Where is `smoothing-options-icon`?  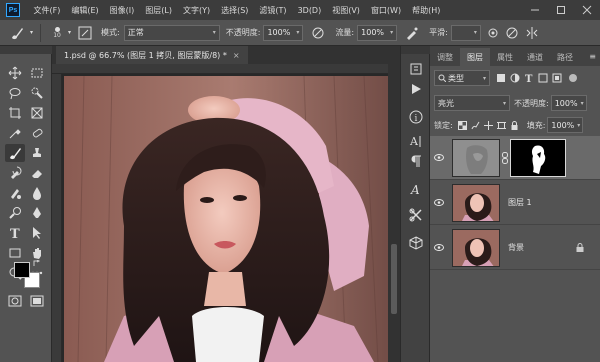
smoothing-options-icon is located at coordinates (493, 33).